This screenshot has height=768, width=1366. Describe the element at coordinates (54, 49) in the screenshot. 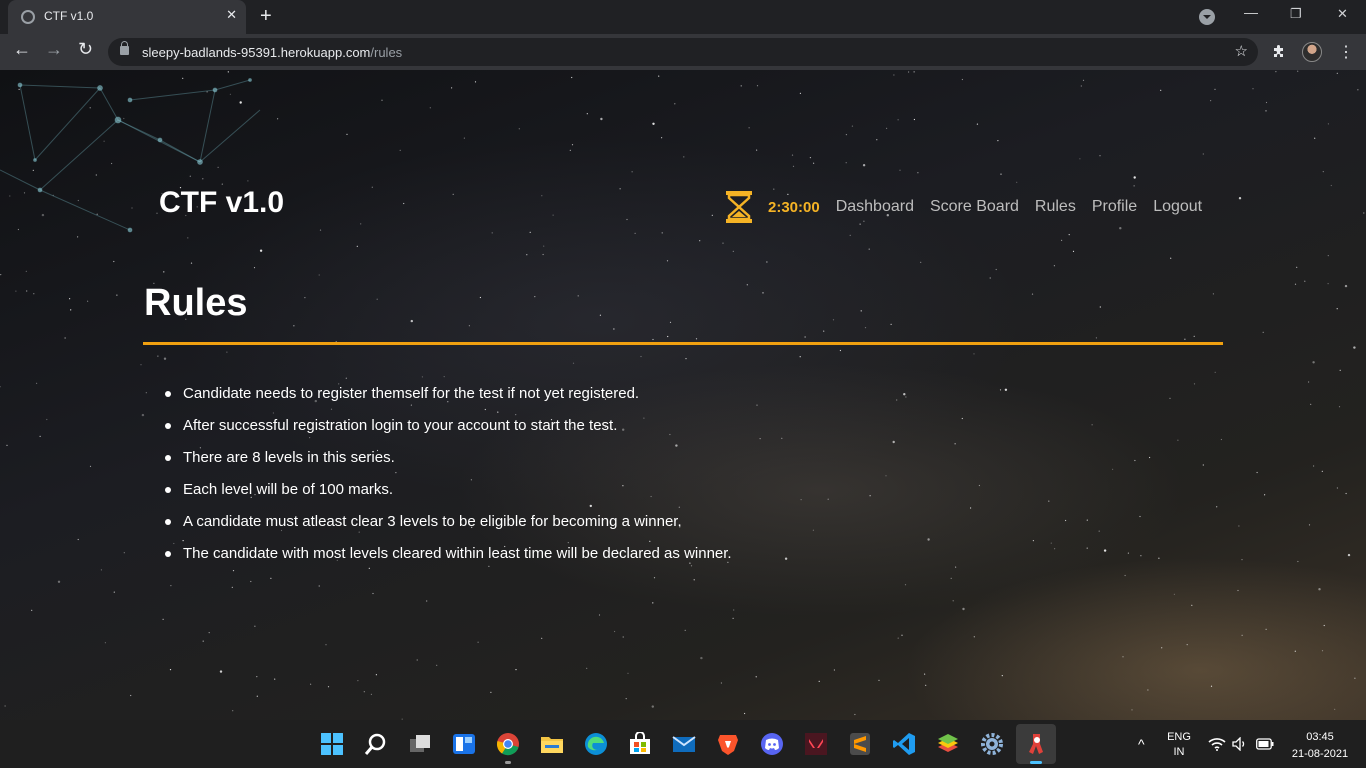

I see `forward-icon: →` at that location.